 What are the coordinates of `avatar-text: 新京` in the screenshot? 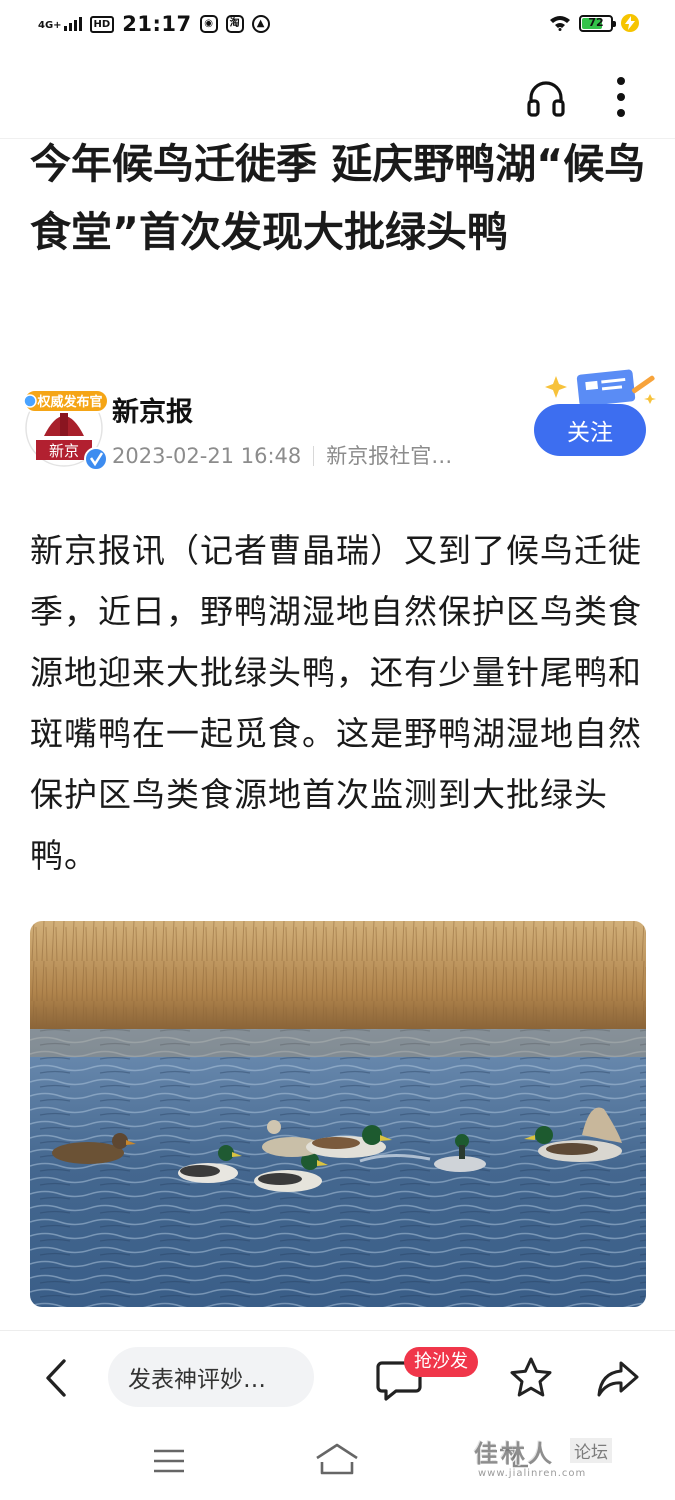 It's located at (64, 451).